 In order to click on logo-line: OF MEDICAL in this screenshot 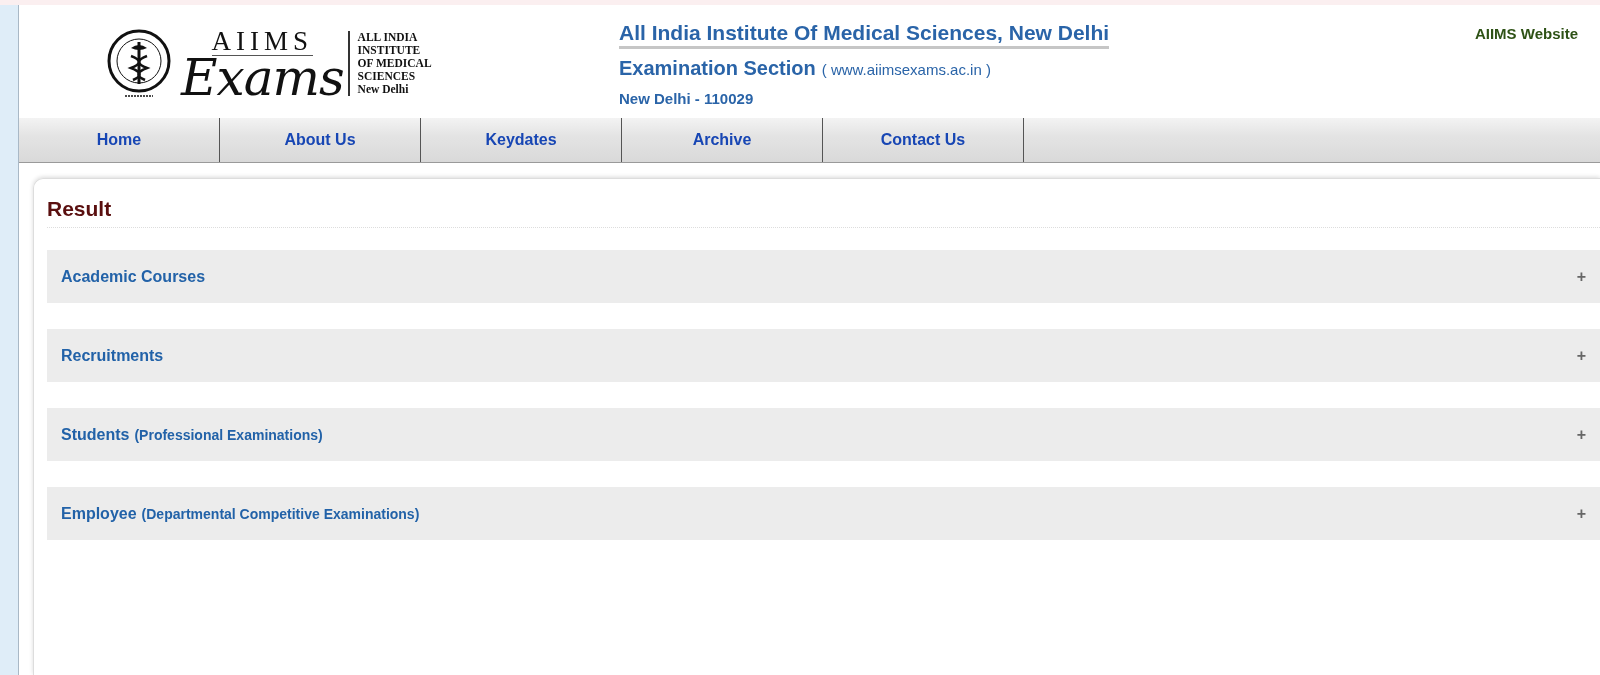, I will do `click(394, 63)`.